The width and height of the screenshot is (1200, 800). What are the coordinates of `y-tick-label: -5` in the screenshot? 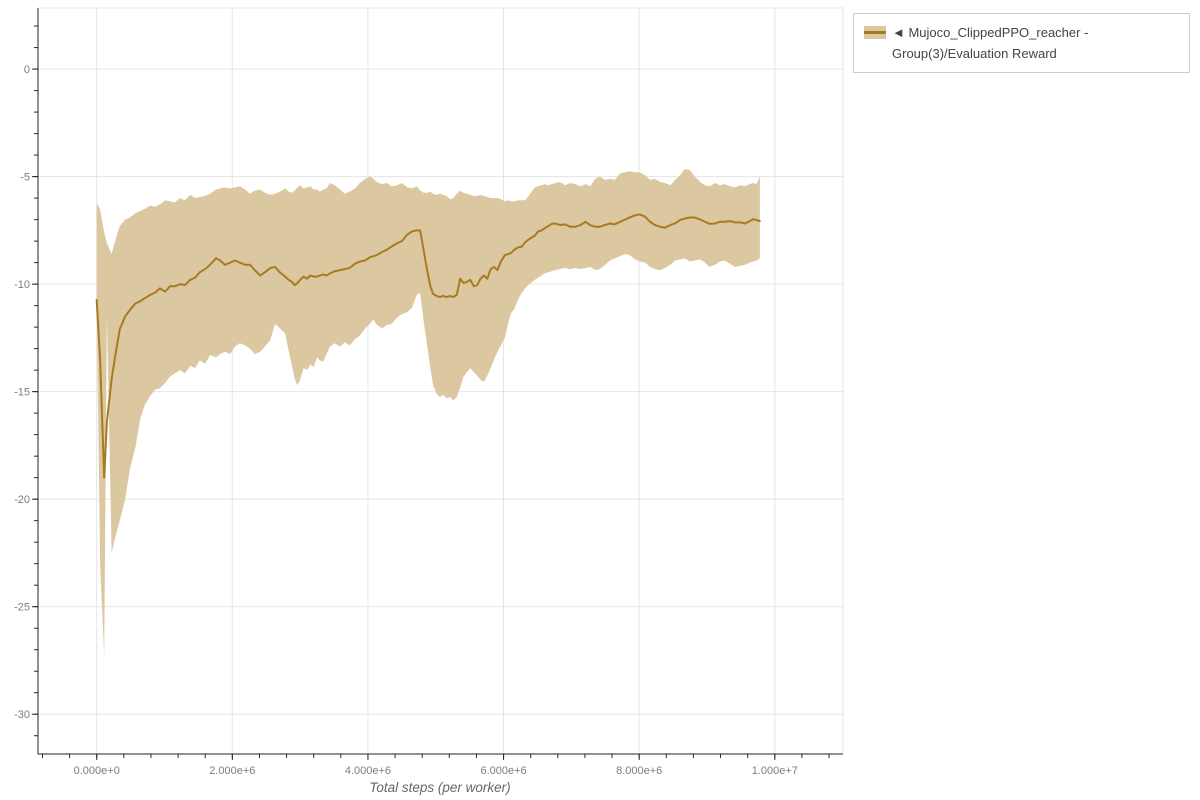 It's located at (25, 178).